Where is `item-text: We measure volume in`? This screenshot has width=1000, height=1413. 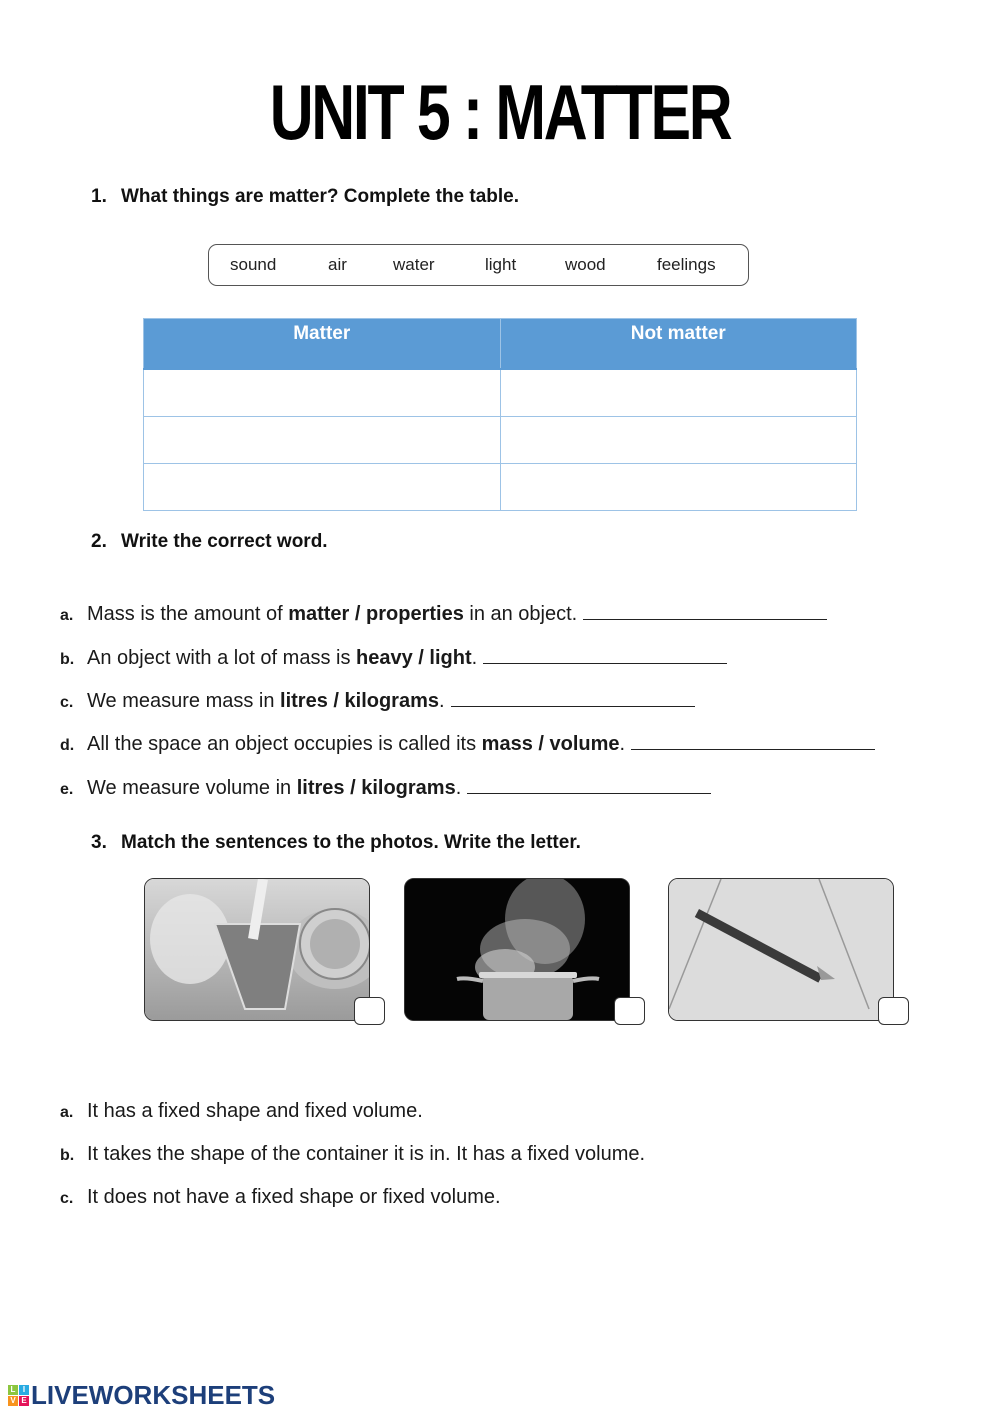
item-text: We measure volume in is located at coordinates (192, 788).